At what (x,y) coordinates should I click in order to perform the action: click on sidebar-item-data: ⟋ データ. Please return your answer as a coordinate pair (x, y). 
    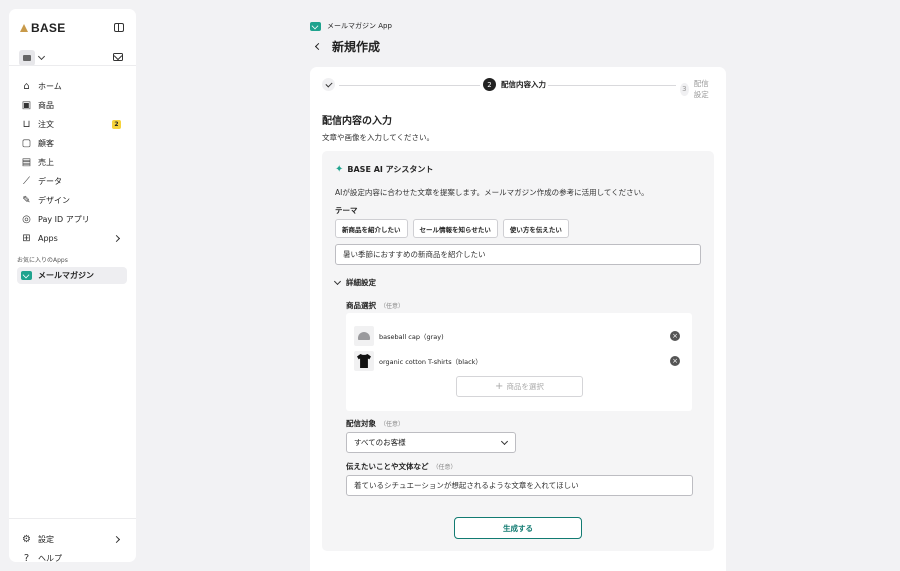
    Looking at the image, I should click on (72, 181).